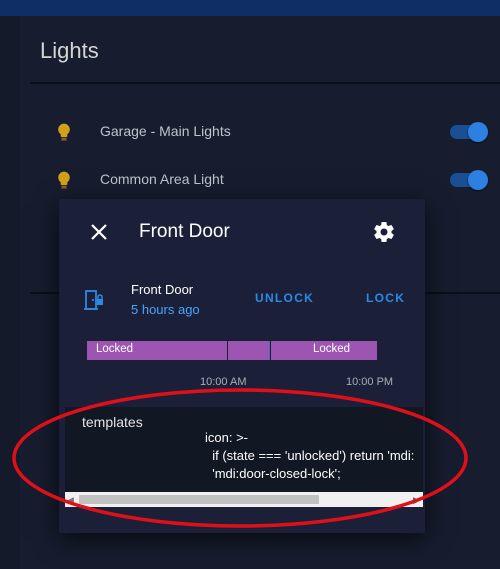 This screenshot has width=500, height=569. What do you see at coordinates (112, 422) in the screenshot?
I see `attribute-name: templates` at bounding box center [112, 422].